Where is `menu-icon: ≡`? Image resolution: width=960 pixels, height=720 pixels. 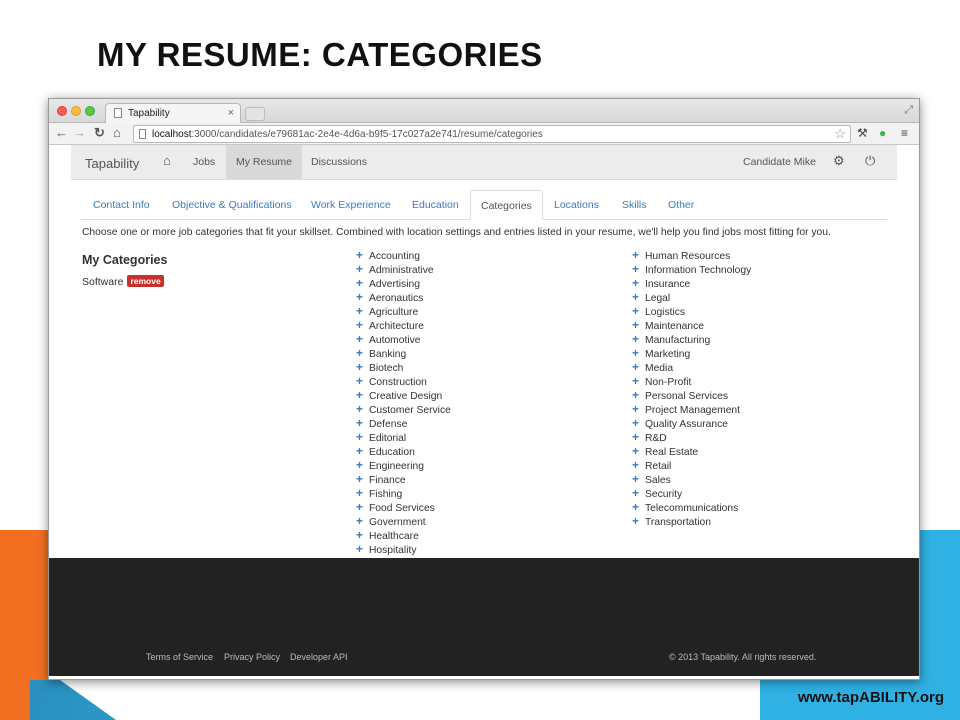
menu-icon: ≡ is located at coordinates (904, 133).